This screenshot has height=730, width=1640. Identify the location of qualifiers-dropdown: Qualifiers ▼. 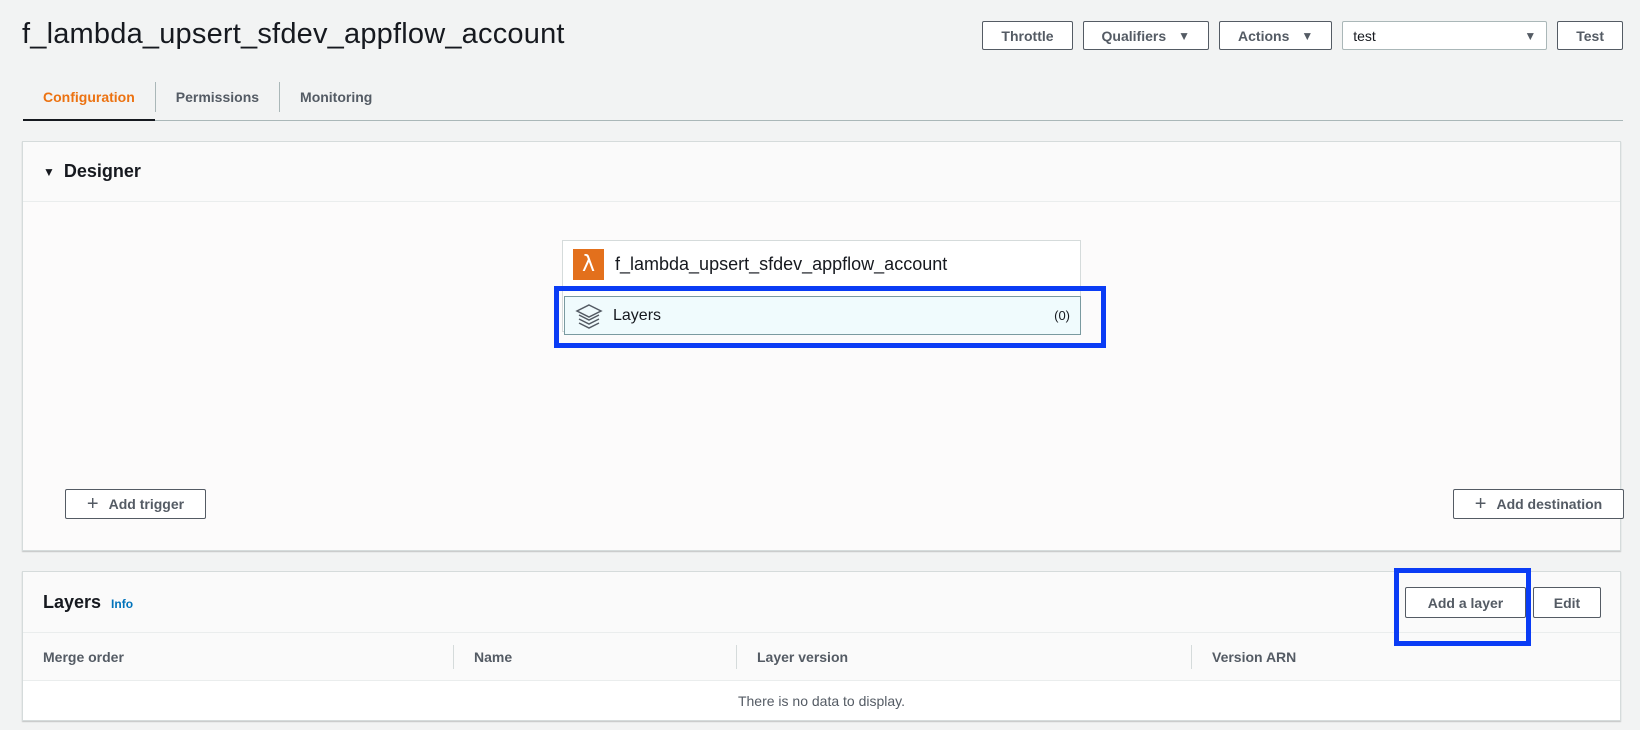
(1146, 35).